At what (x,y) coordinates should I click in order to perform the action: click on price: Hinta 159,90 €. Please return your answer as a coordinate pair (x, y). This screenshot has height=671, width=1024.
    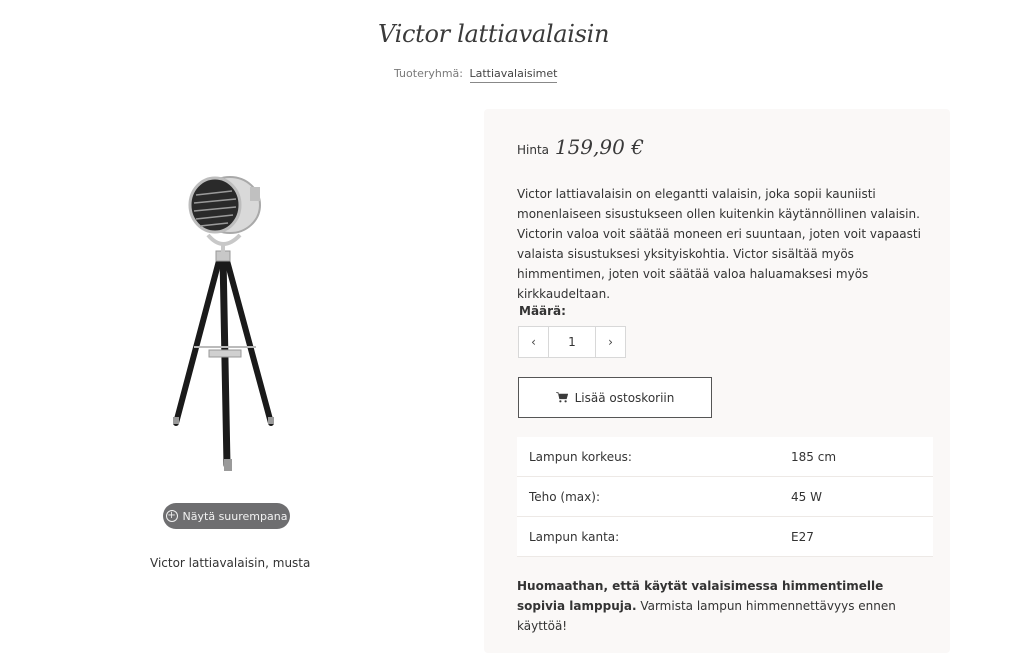
    Looking at the image, I should click on (580, 147).